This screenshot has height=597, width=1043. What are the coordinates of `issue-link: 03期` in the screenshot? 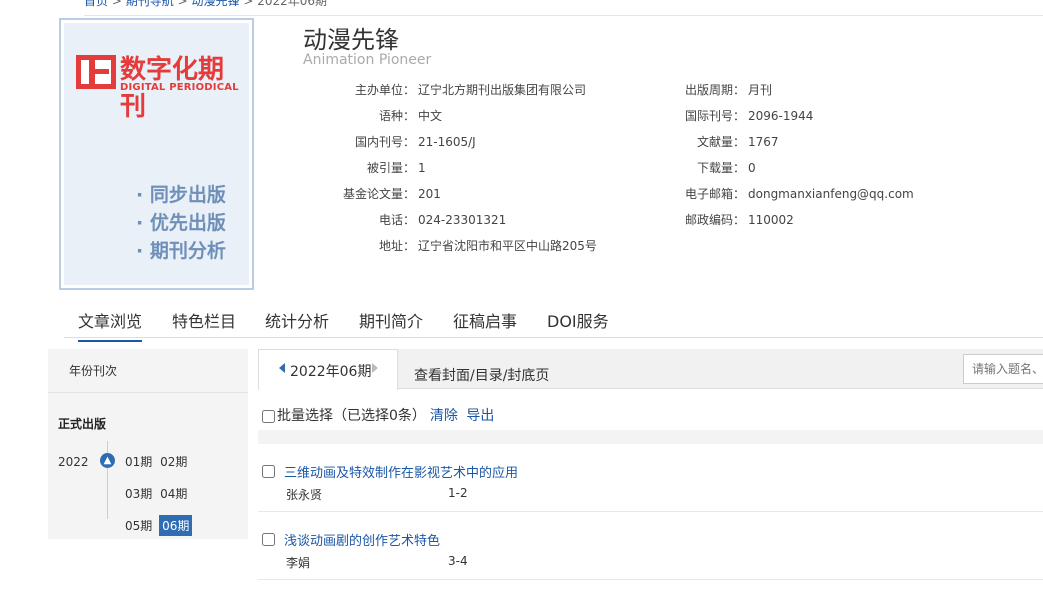 It's located at (138, 493).